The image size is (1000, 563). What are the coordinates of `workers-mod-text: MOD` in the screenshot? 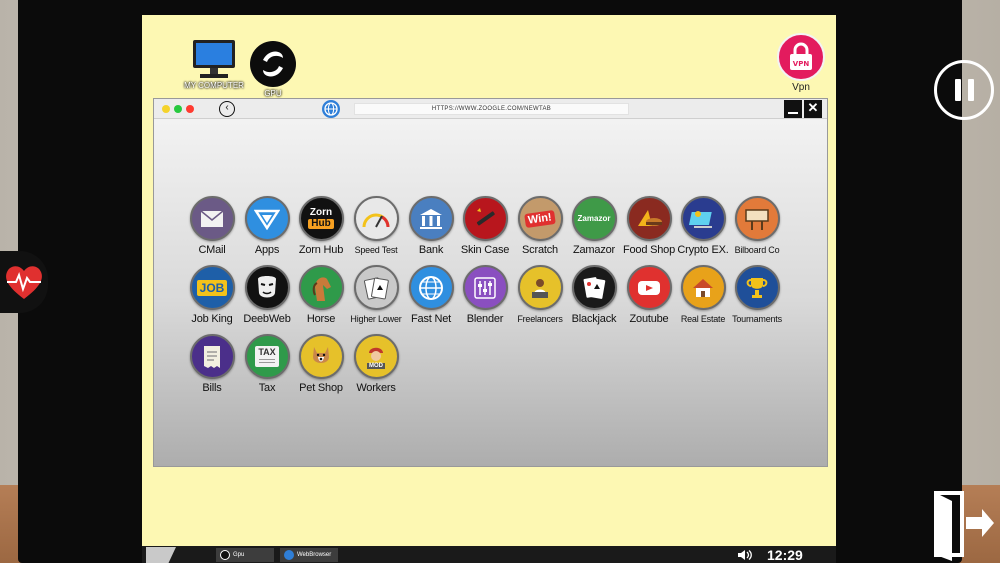 It's located at (376, 365).